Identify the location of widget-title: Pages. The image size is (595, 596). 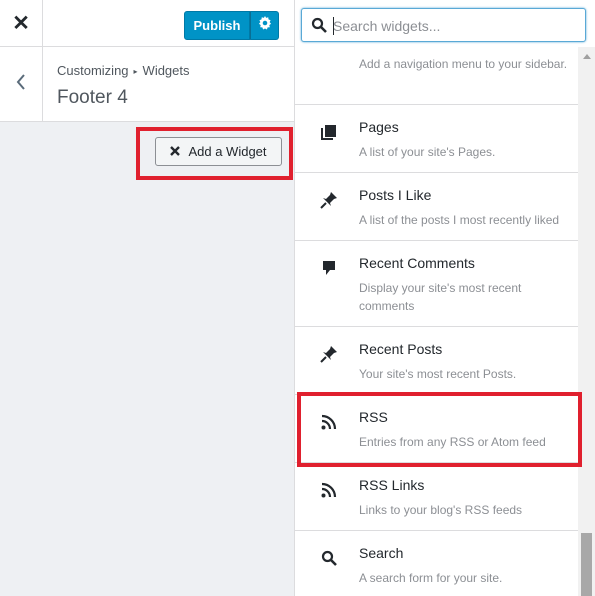
(379, 127).